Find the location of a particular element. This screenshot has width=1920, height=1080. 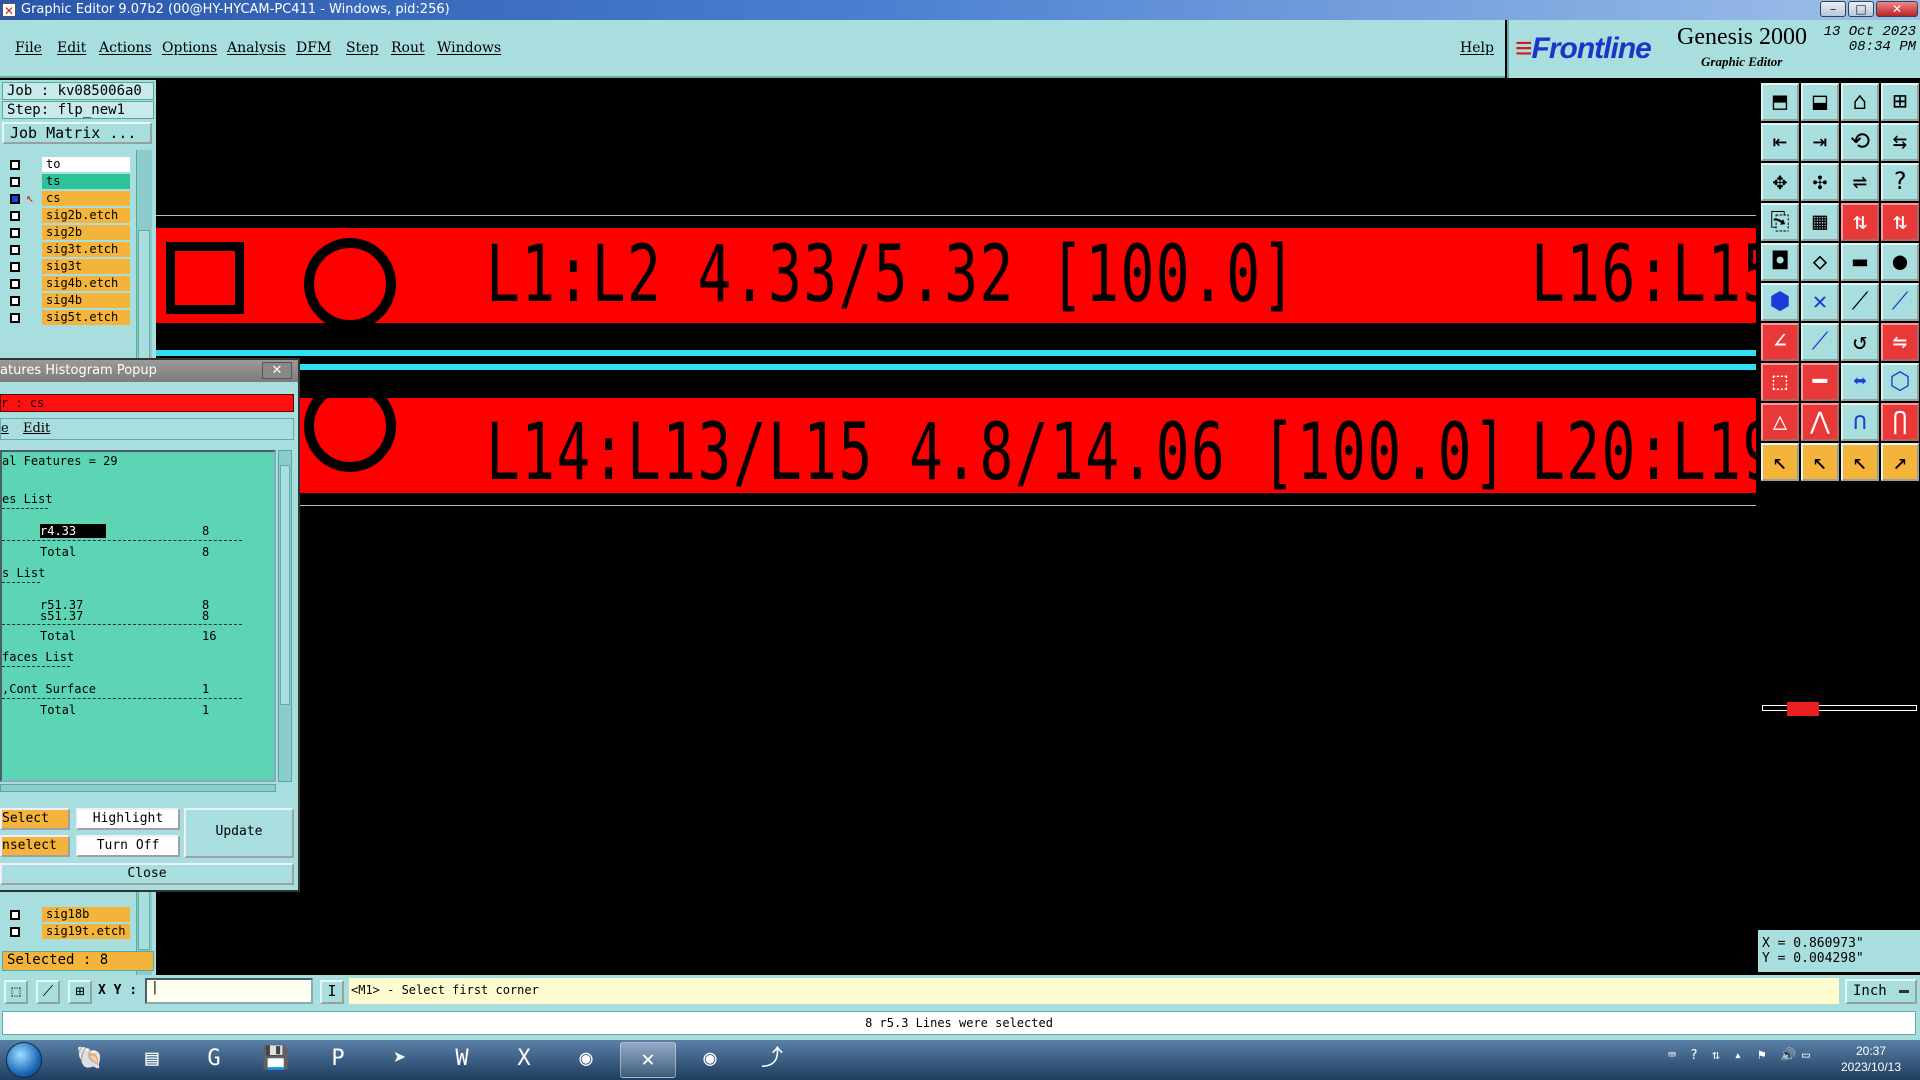

histogram-row-s51.37: s51.37 is located at coordinates (61, 616).